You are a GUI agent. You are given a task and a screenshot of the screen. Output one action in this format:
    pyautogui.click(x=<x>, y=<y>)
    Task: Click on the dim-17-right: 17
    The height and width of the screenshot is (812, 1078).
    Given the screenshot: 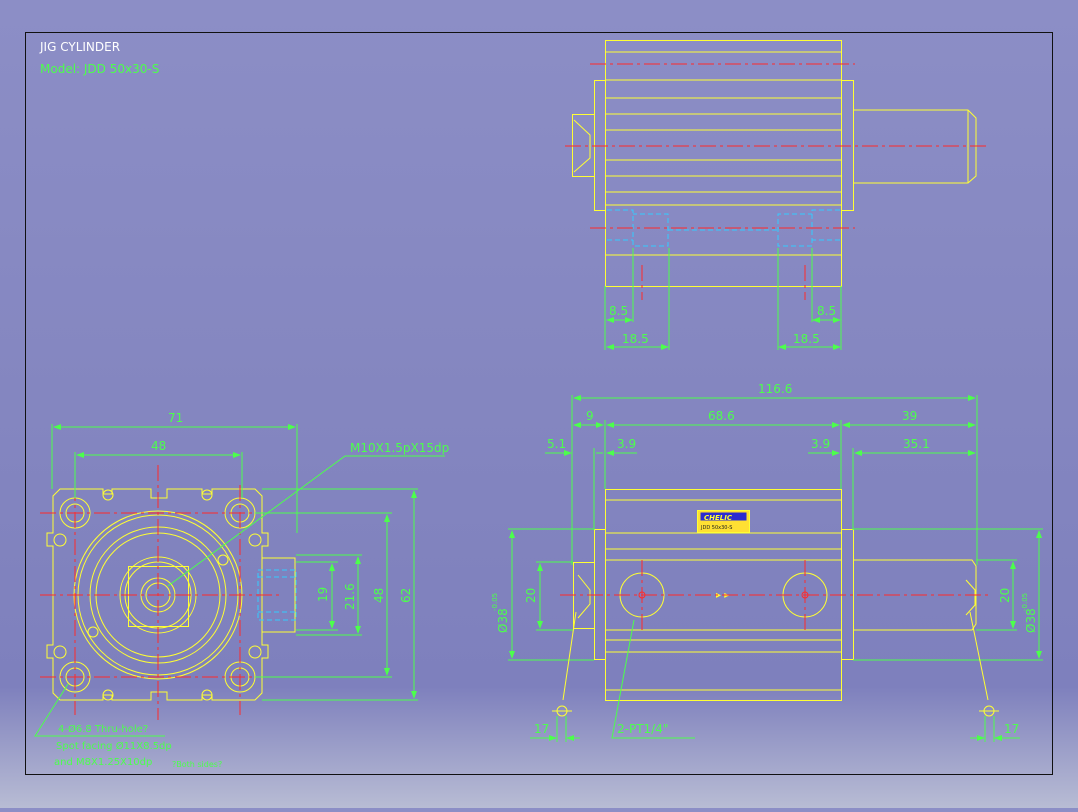 What is the action you would take?
    pyautogui.click(x=1011, y=729)
    